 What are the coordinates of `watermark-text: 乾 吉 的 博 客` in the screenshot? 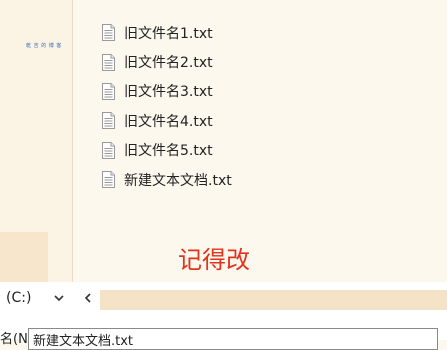 It's located at (44, 46).